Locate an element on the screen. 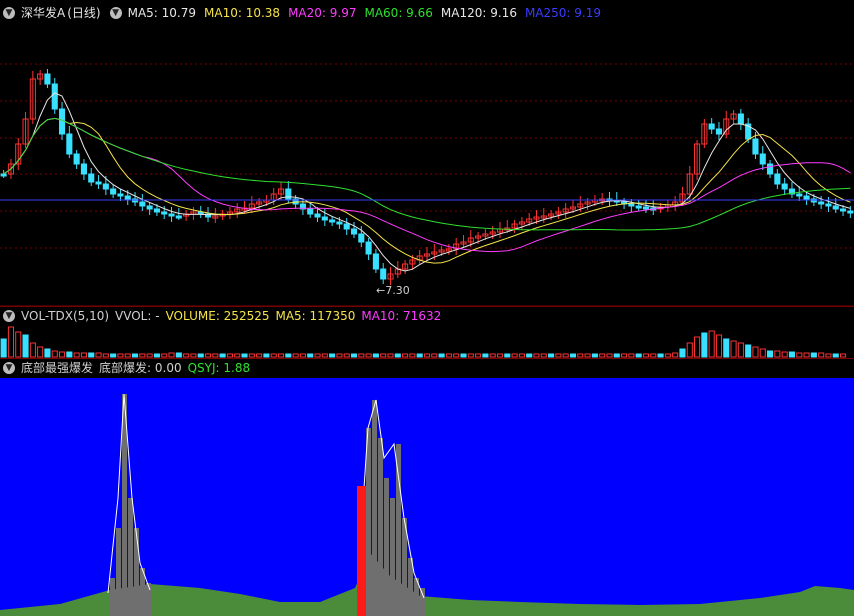 Image resolution: width=854 pixels, height=616 pixels. signal-bar is located at coordinates (361, 551).